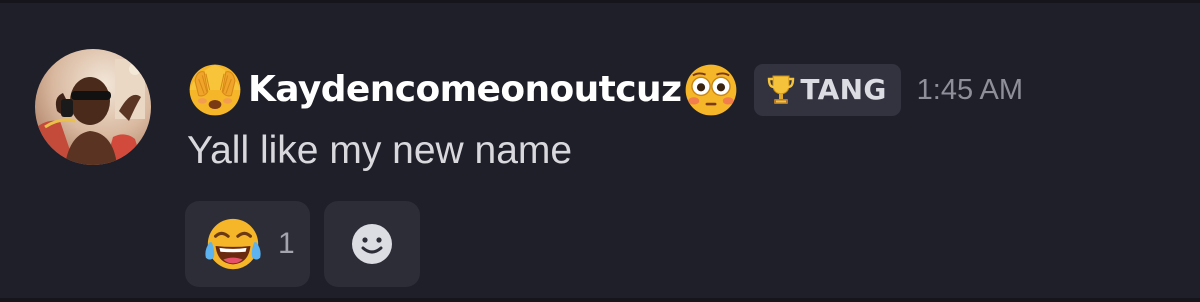 The height and width of the screenshot is (302, 1200). I want to click on avatar, so click(93, 107).